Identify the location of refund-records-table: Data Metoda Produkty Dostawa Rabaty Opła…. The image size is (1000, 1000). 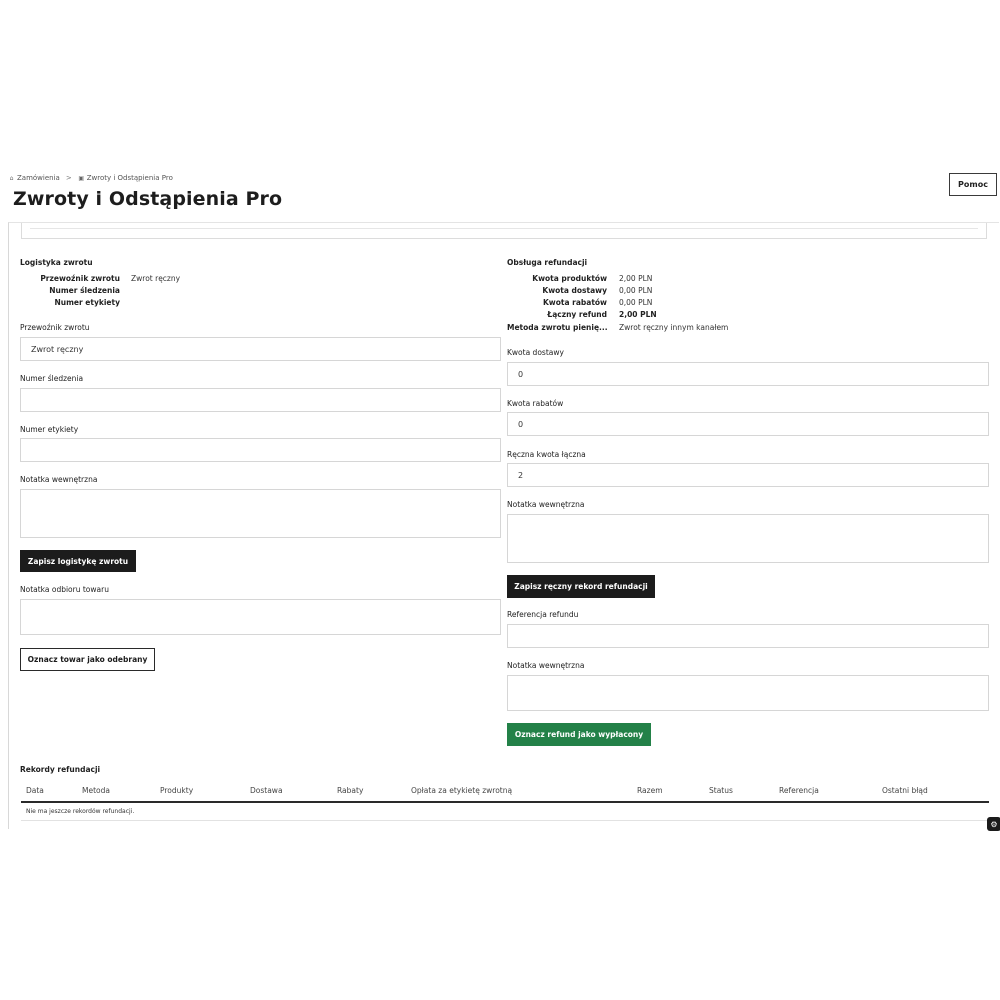
(505, 800).